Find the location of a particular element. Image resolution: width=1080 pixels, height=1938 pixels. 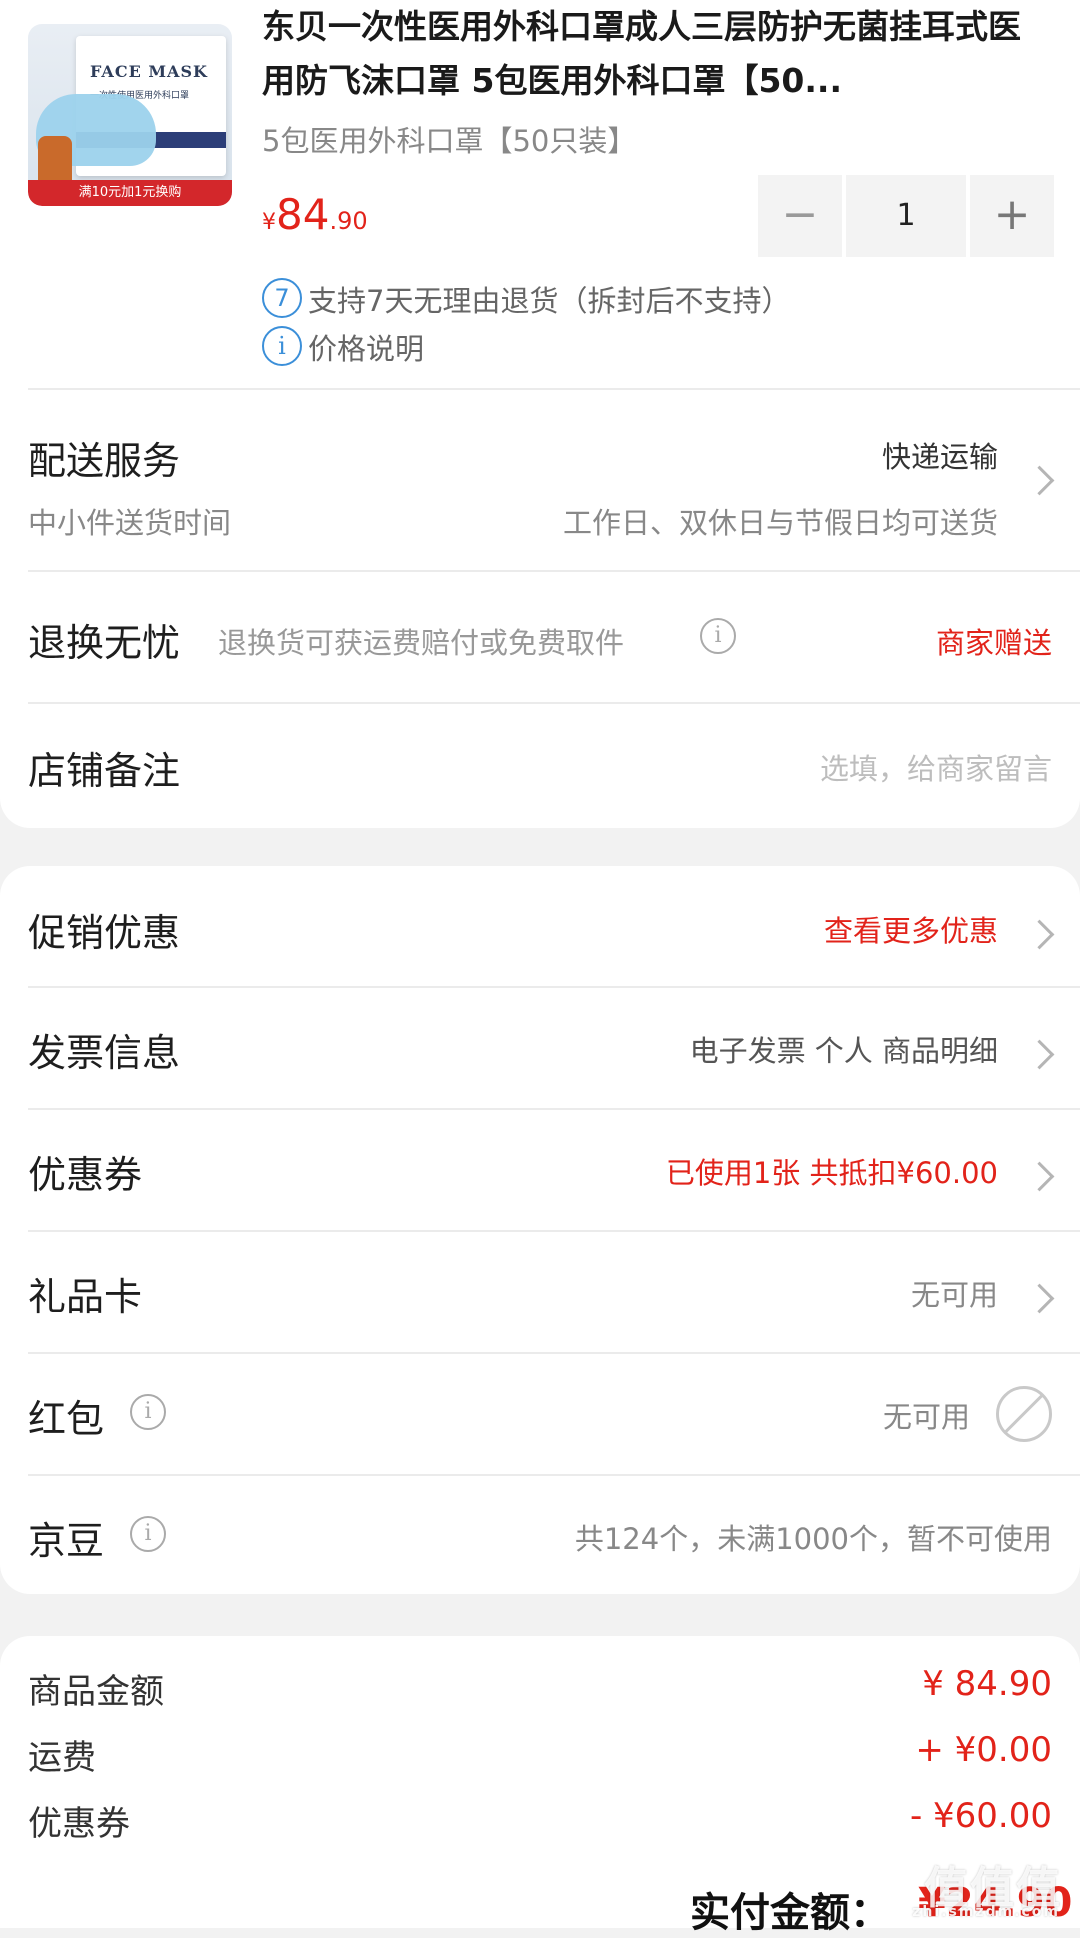

exchange-desc: 退换货可获运费赔付或免费取件 is located at coordinates (421, 643).